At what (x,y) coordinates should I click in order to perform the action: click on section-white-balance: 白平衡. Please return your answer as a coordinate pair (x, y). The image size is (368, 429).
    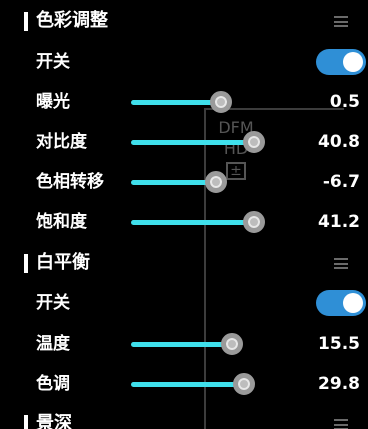
    Looking at the image, I should click on (184, 264).